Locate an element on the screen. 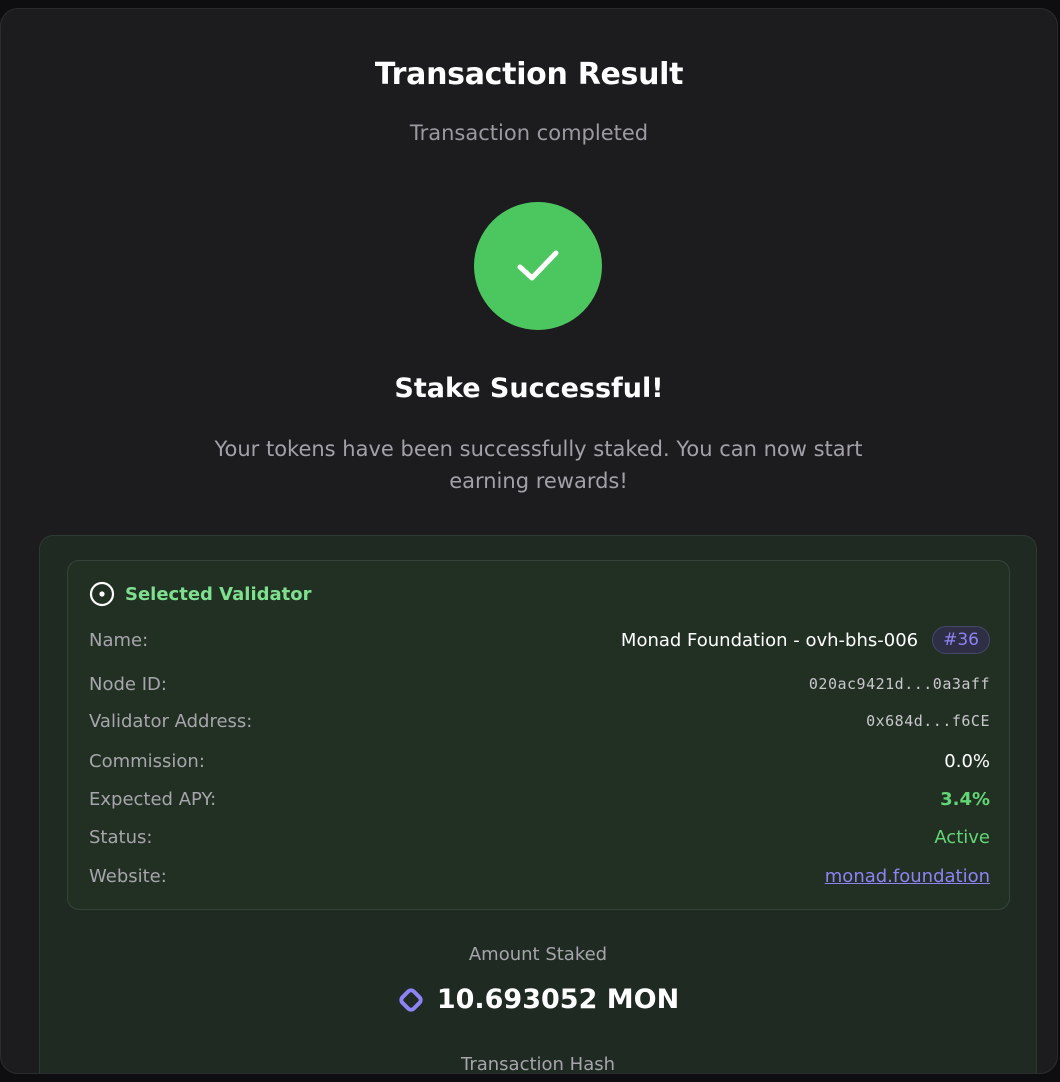  success-circle is located at coordinates (538, 266).